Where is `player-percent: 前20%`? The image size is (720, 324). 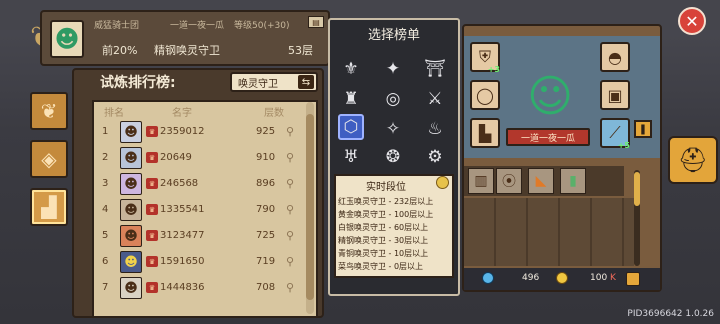
player-percent: 前20% is located at coordinates (120, 50).